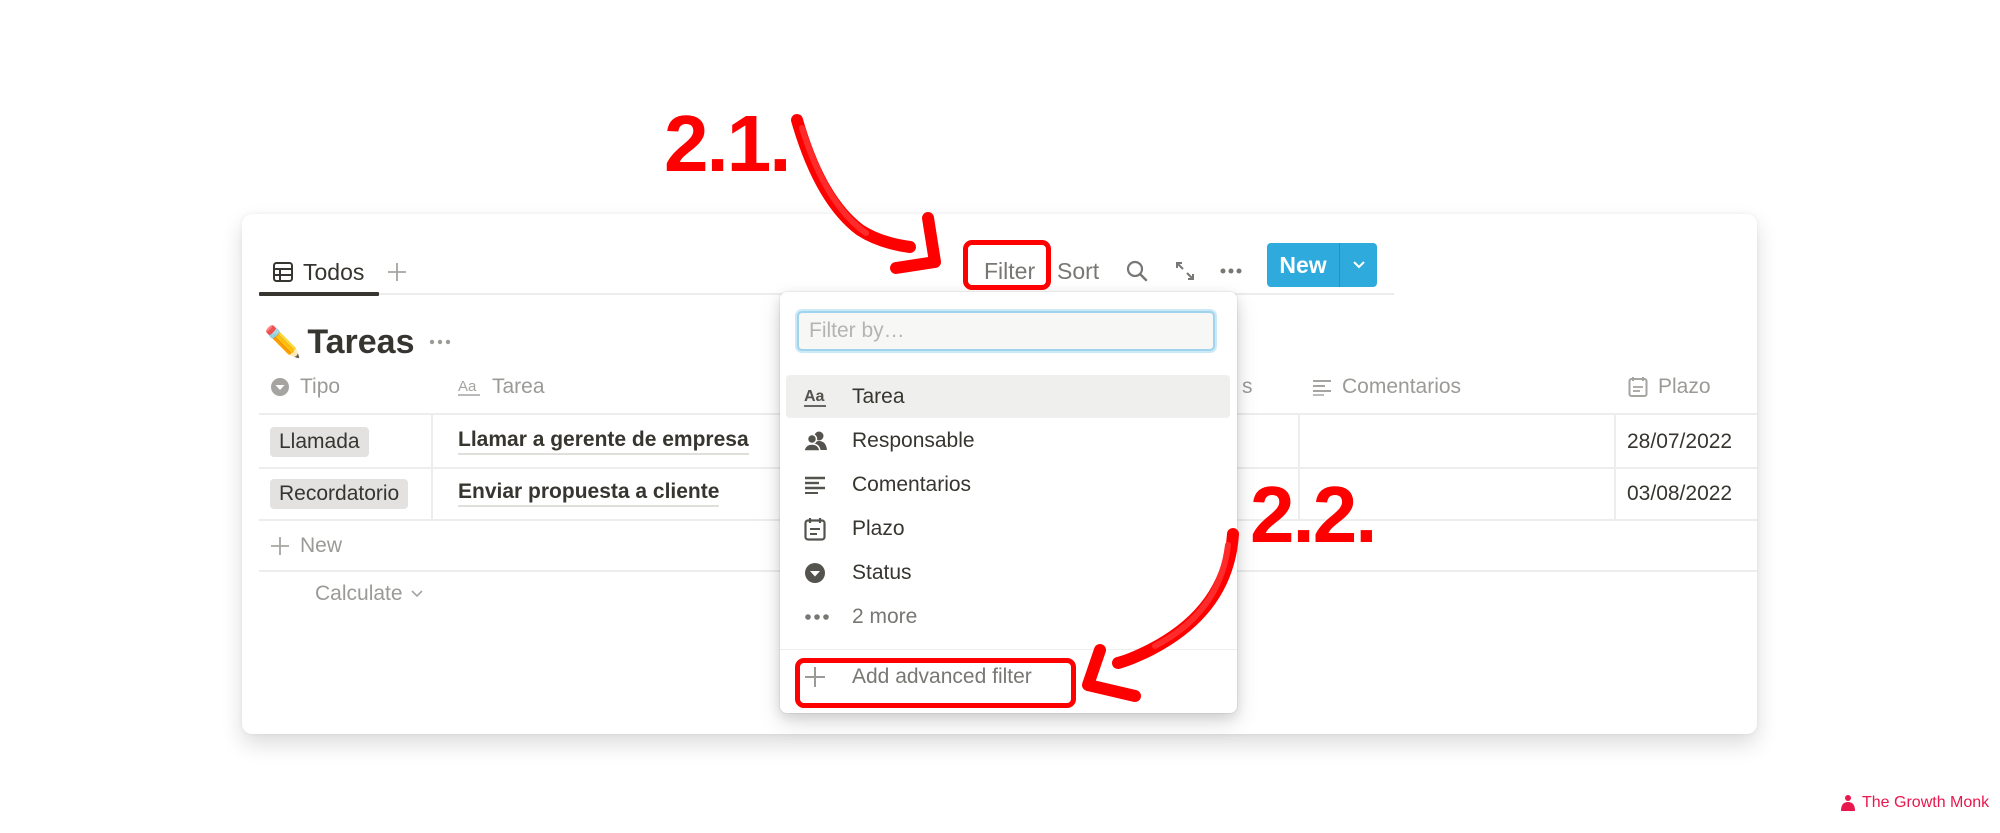 The height and width of the screenshot is (833, 2000). Describe the element at coordinates (1926, 802) in the screenshot. I see `watermark-text: The Growth Monk` at that location.